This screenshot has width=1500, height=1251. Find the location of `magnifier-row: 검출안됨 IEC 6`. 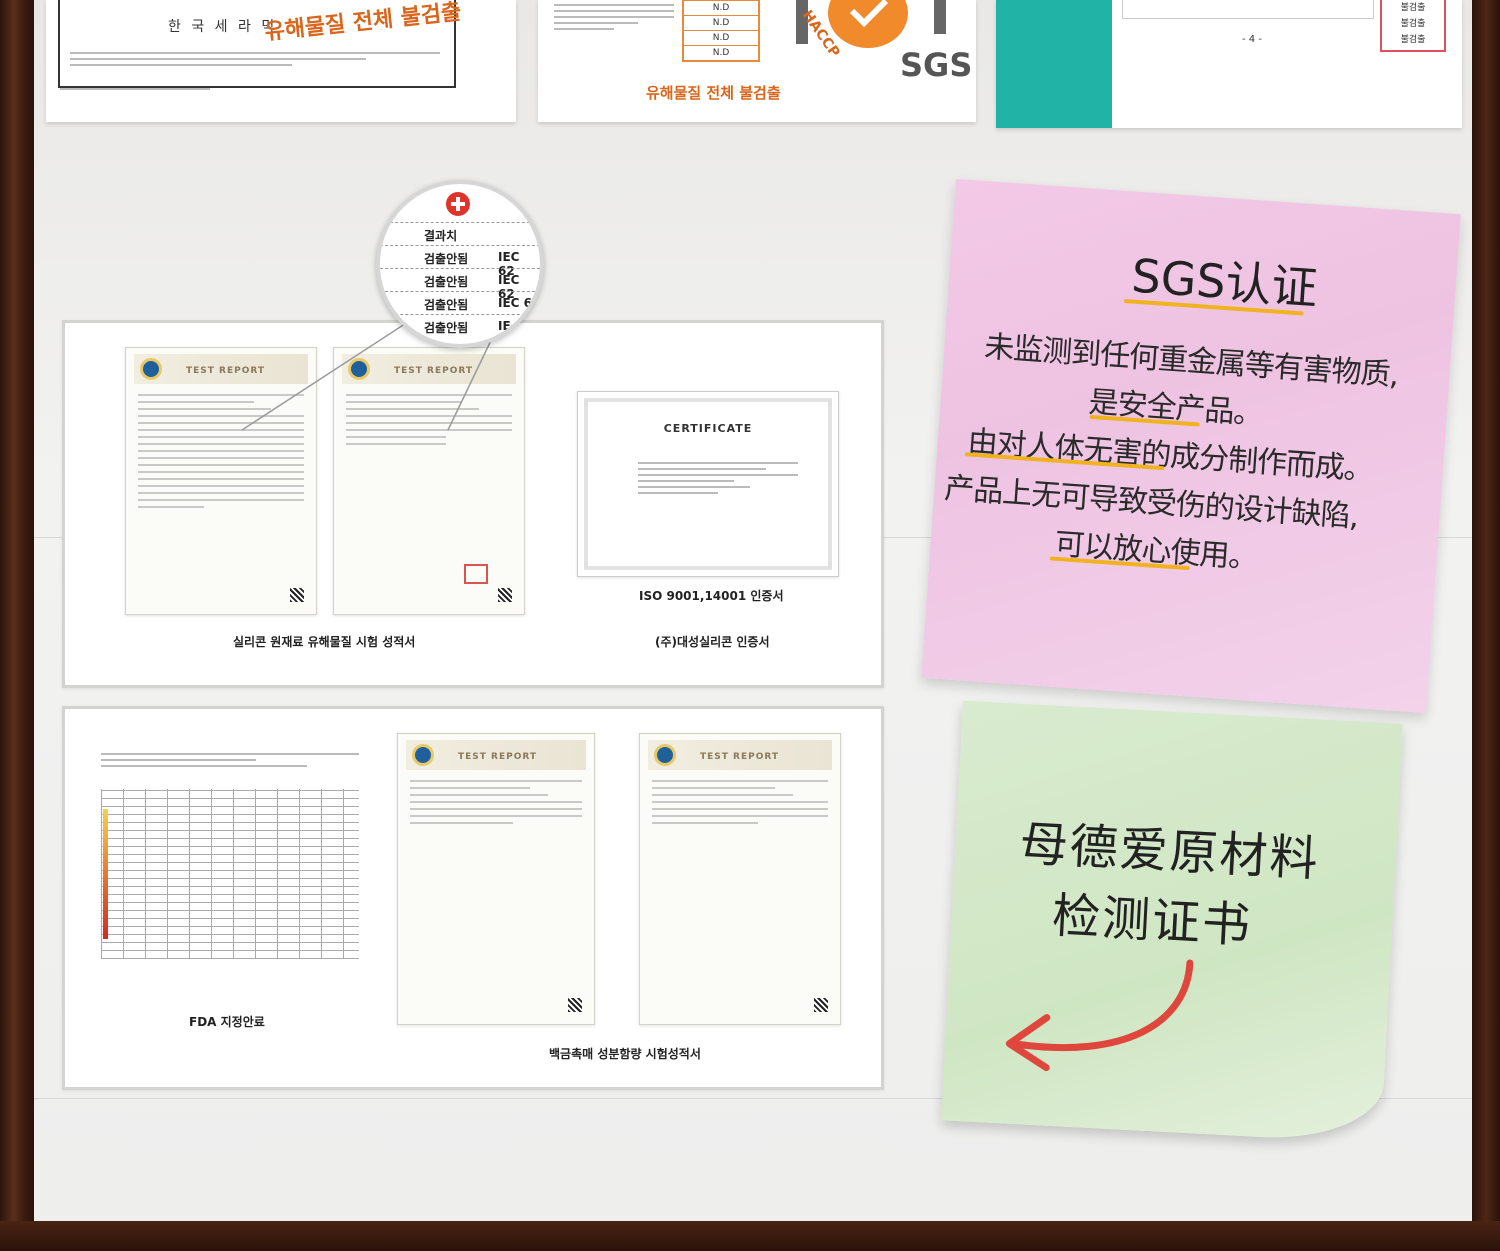

magnifier-row: 검출안됨 IEC 6 is located at coordinates (460, 303).